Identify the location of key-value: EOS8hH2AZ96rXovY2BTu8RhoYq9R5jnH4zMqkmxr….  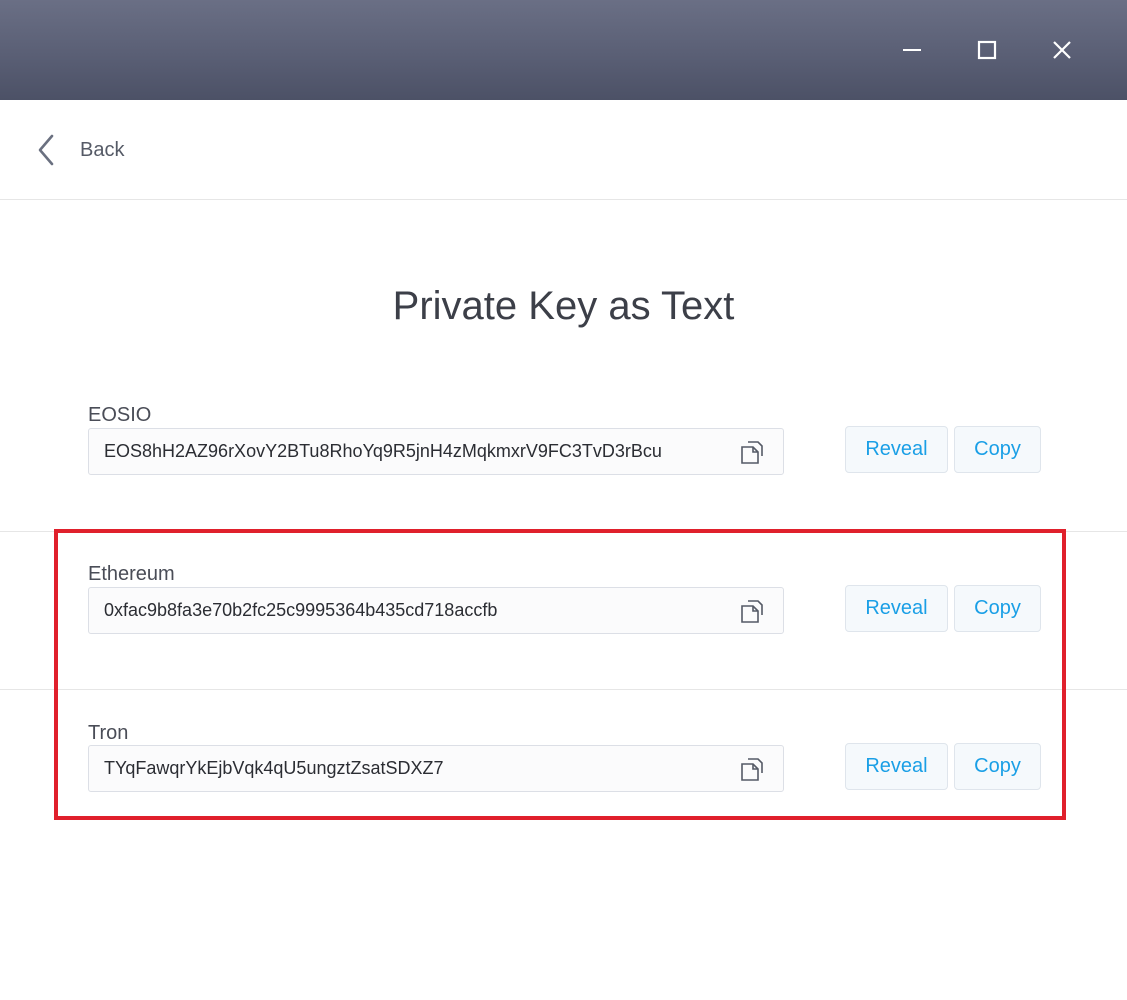
(383, 451).